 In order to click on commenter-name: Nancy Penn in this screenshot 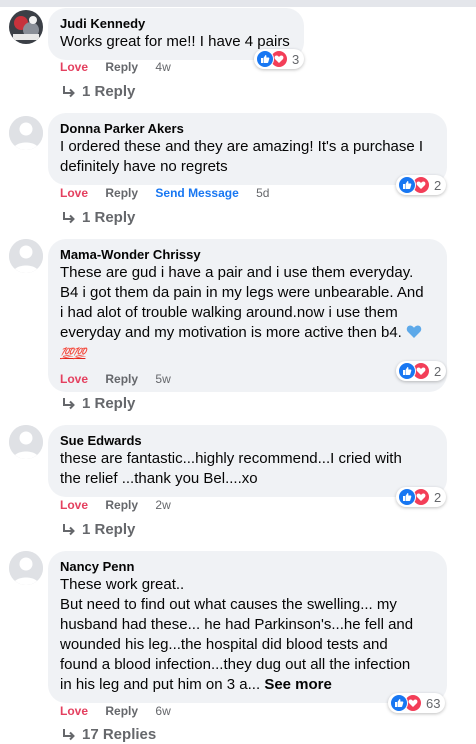, I will do `click(247, 566)`.